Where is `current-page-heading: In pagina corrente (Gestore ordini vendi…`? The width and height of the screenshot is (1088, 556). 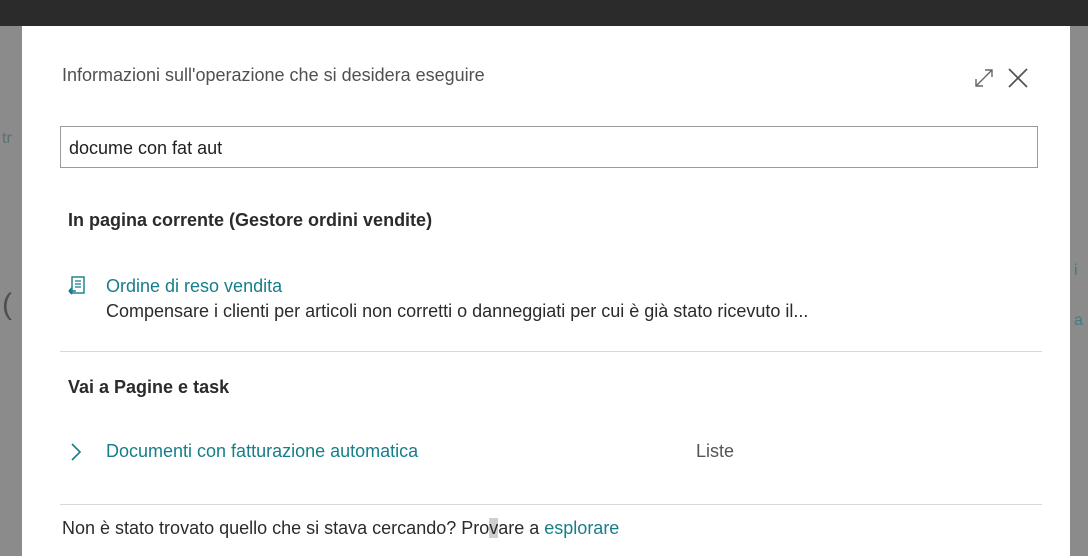
current-page-heading: In pagina corrente (Gestore ordini vendi… is located at coordinates (250, 220).